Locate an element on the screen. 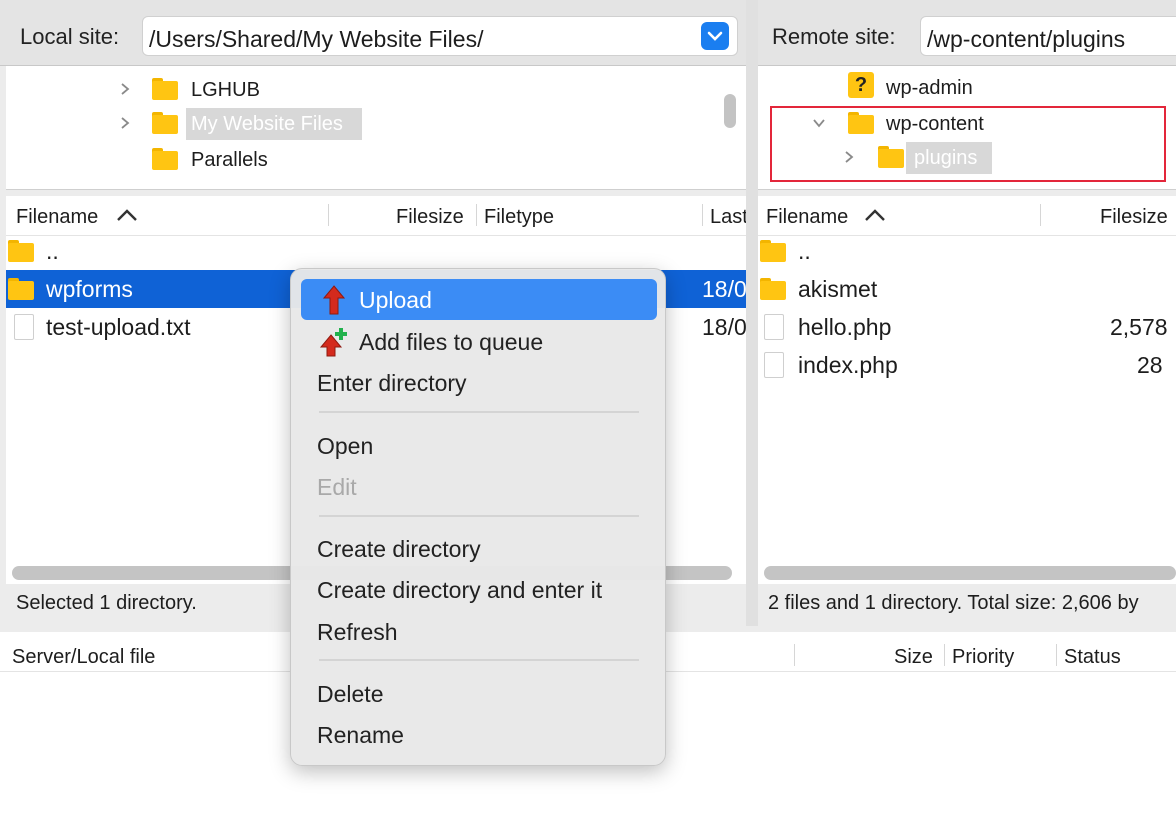 The height and width of the screenshot is (835, 1176). column-header-size: Size is located at coordinates (913, 657).